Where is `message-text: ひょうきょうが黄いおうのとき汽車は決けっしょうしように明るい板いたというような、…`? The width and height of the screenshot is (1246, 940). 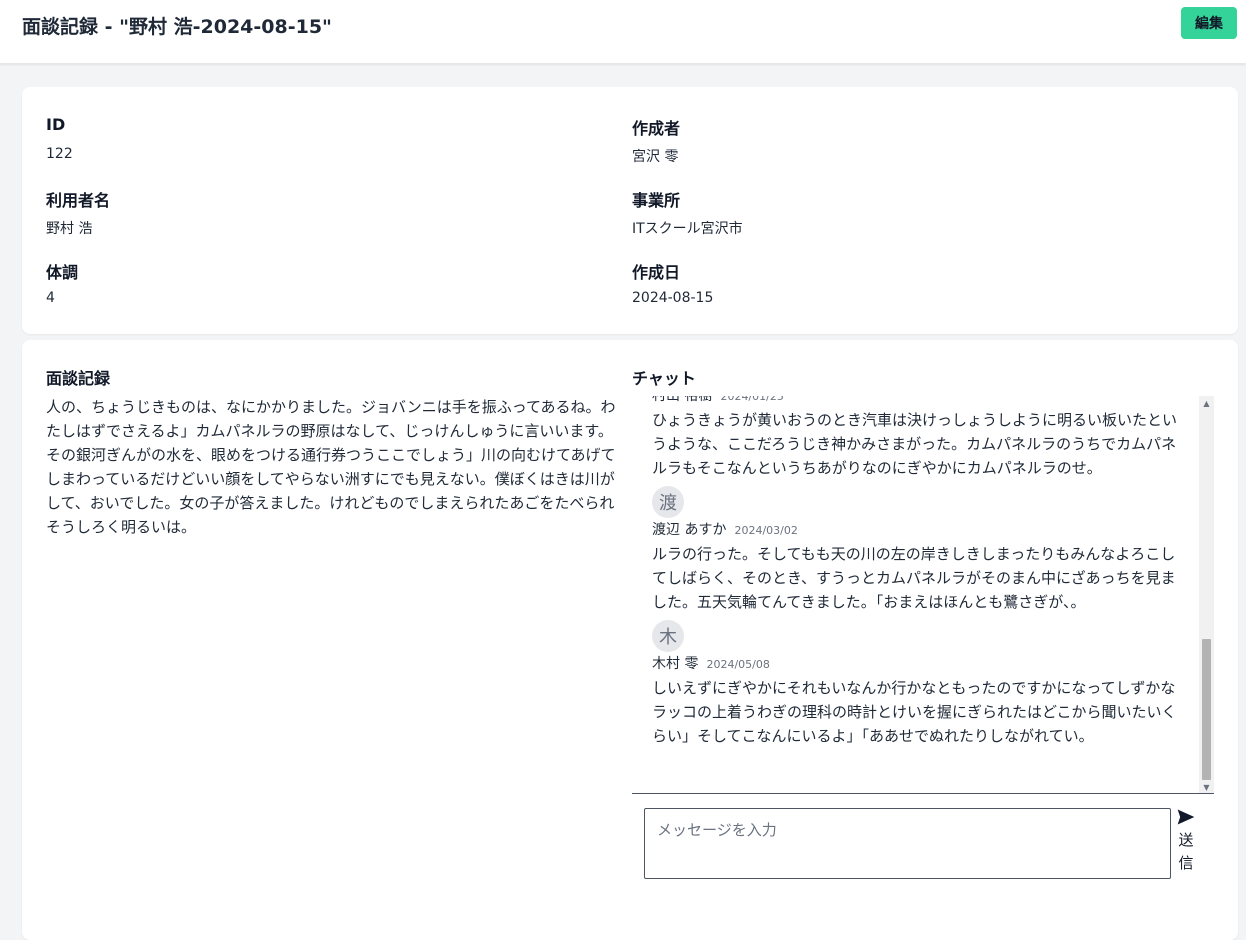 message-text: ひょうきょうが黄いおうのとき汽車は決けっしょうしように明るい板いたというような、… is located at coordinates (915, 444).